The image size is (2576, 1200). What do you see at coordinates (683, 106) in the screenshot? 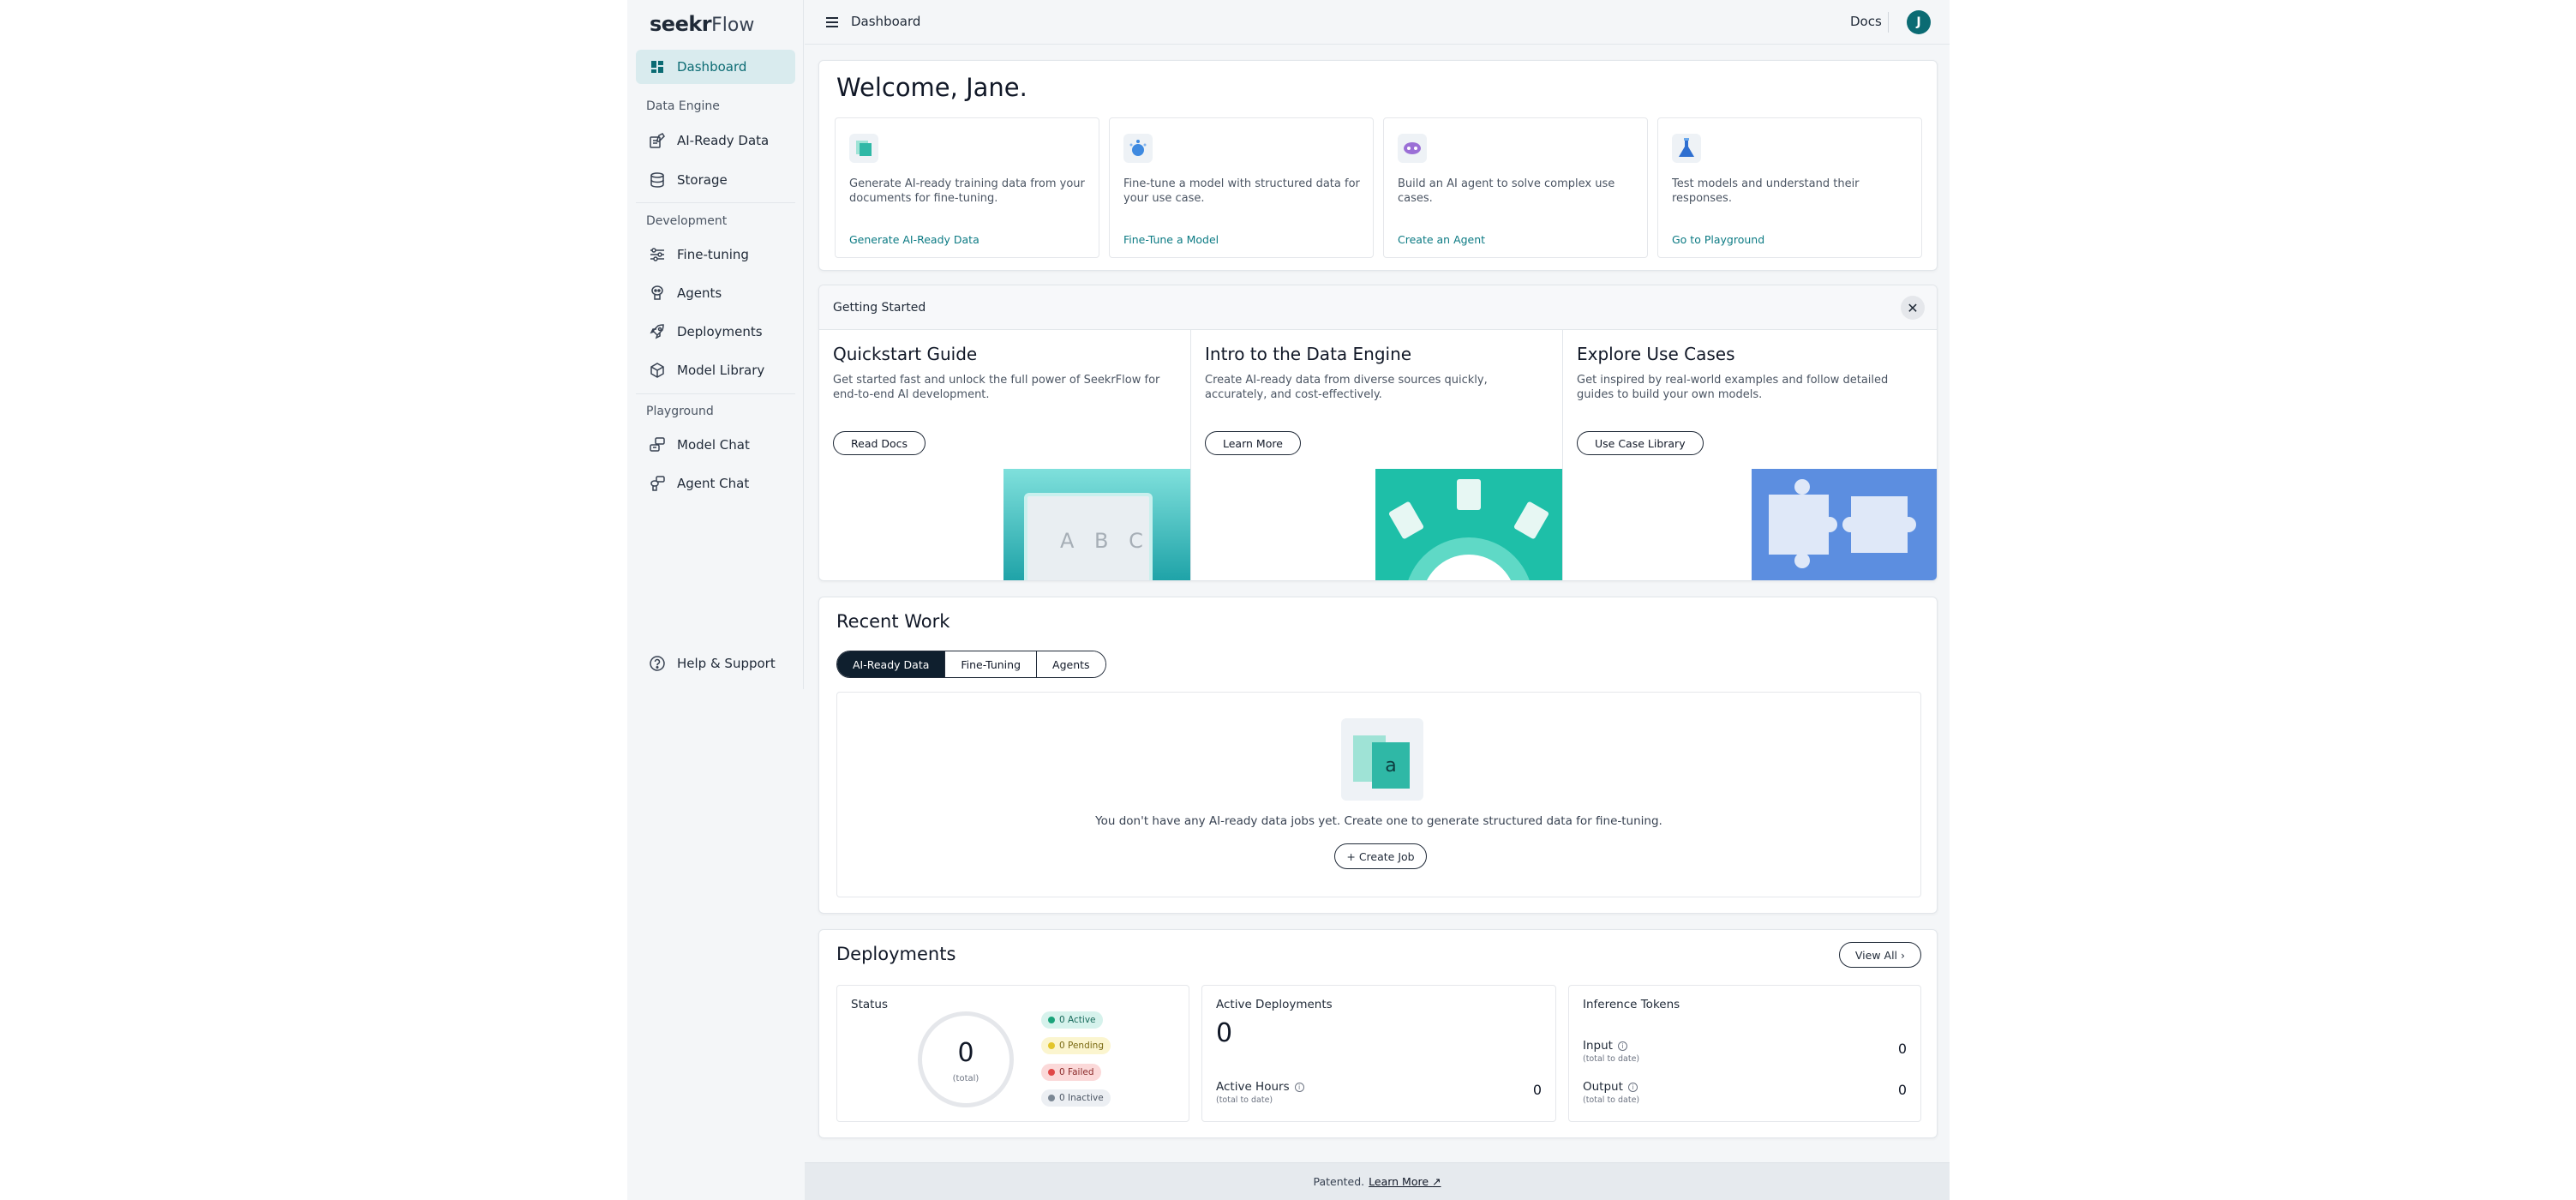
I see `nav-section-data-engine: Data Engine` at bounding box center [683, 106].